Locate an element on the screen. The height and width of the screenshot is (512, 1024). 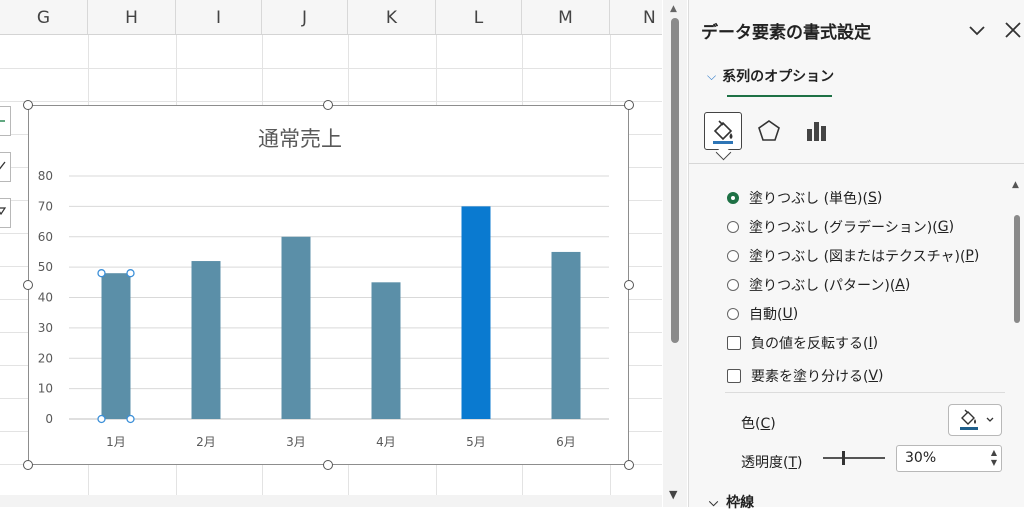
column-header-j: J is located at coordinates (305, 17).